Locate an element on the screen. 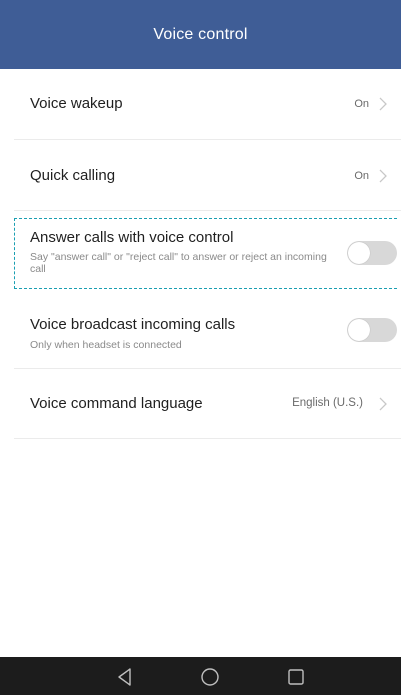 The width and height of the screenshot is (401, 695). page-title: Voice control is located at coordinates (200, 34).